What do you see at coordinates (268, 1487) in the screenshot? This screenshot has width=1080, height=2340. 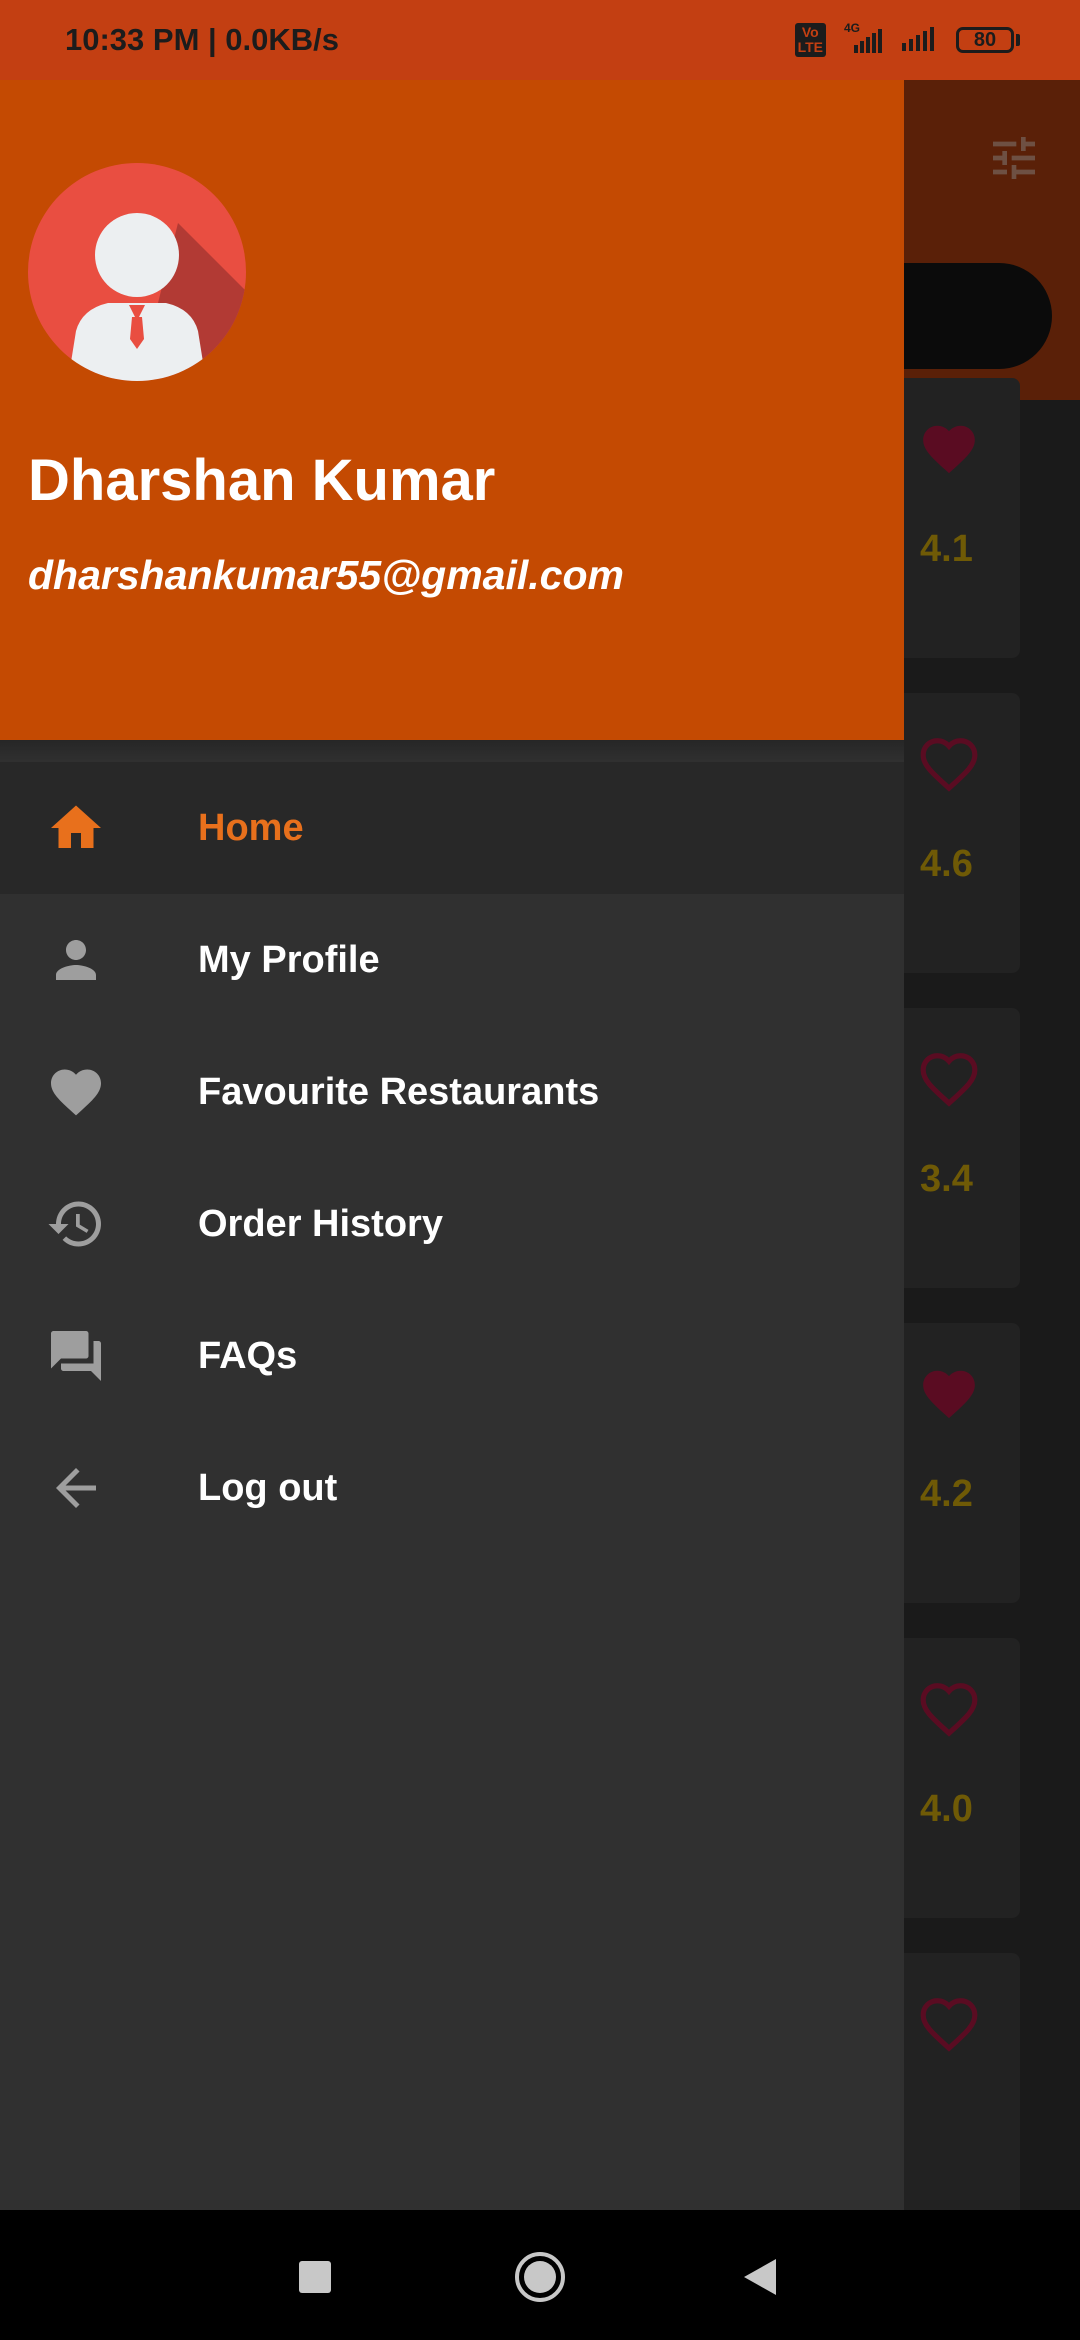 I see `menu-label-log-out: Log out` at bounding box center [268, 1487].